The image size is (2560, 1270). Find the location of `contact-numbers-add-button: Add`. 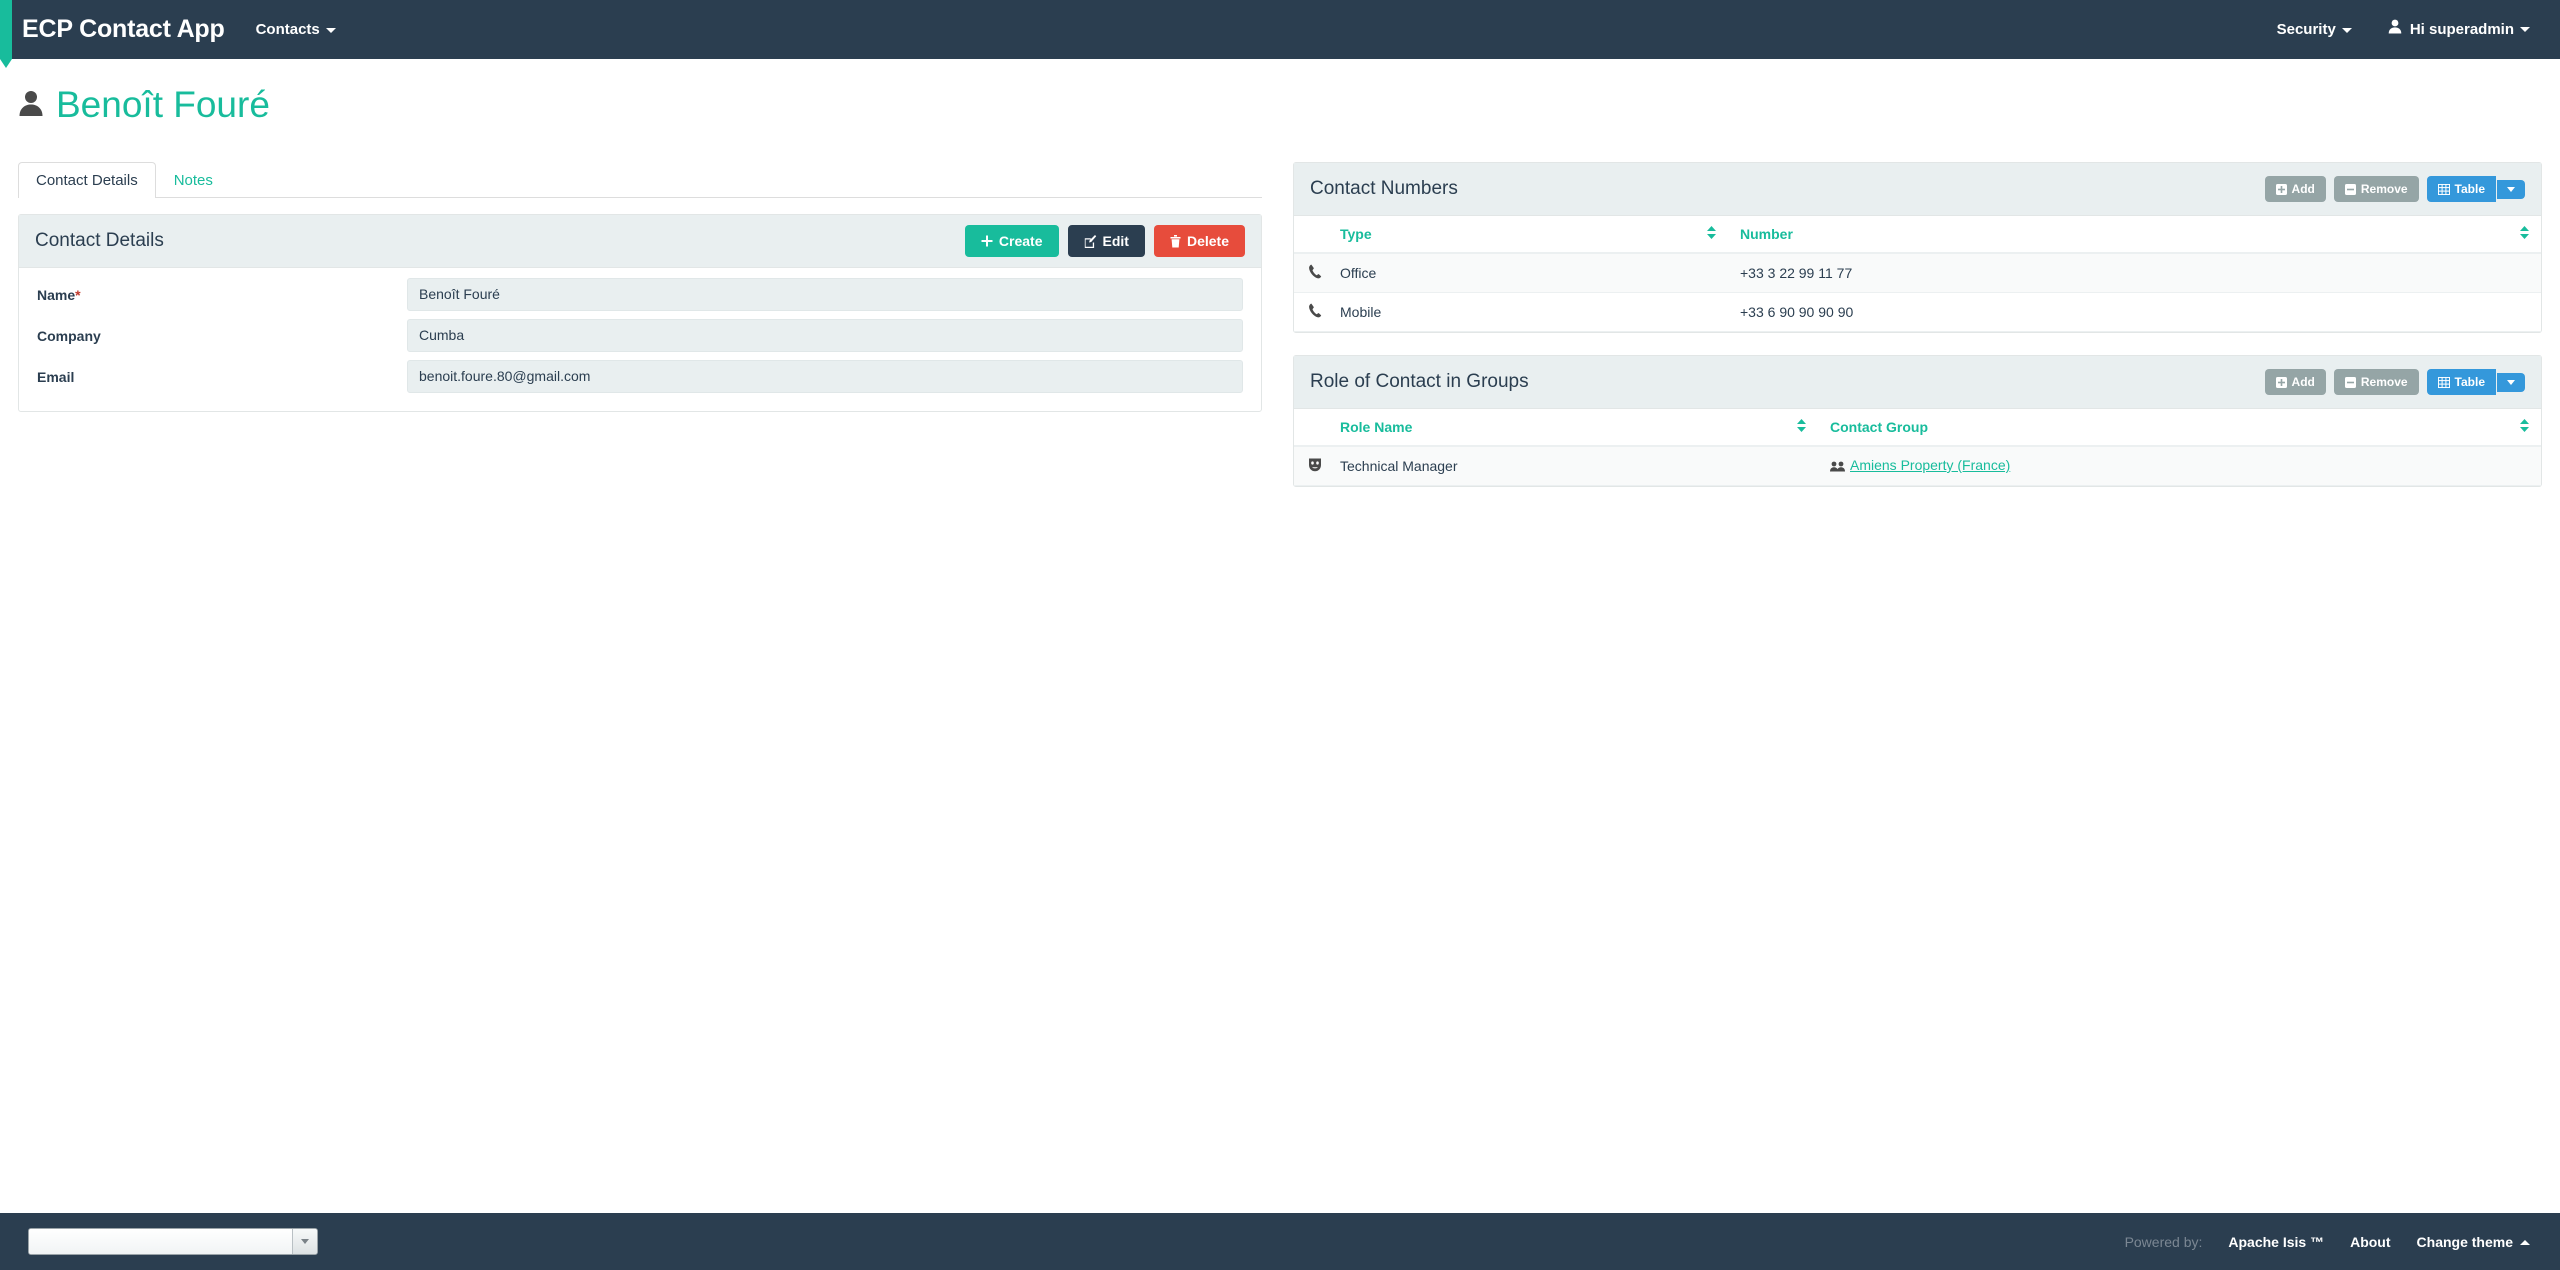

contact-numbers-add-button: Add is located at coordinates (2295, 189).